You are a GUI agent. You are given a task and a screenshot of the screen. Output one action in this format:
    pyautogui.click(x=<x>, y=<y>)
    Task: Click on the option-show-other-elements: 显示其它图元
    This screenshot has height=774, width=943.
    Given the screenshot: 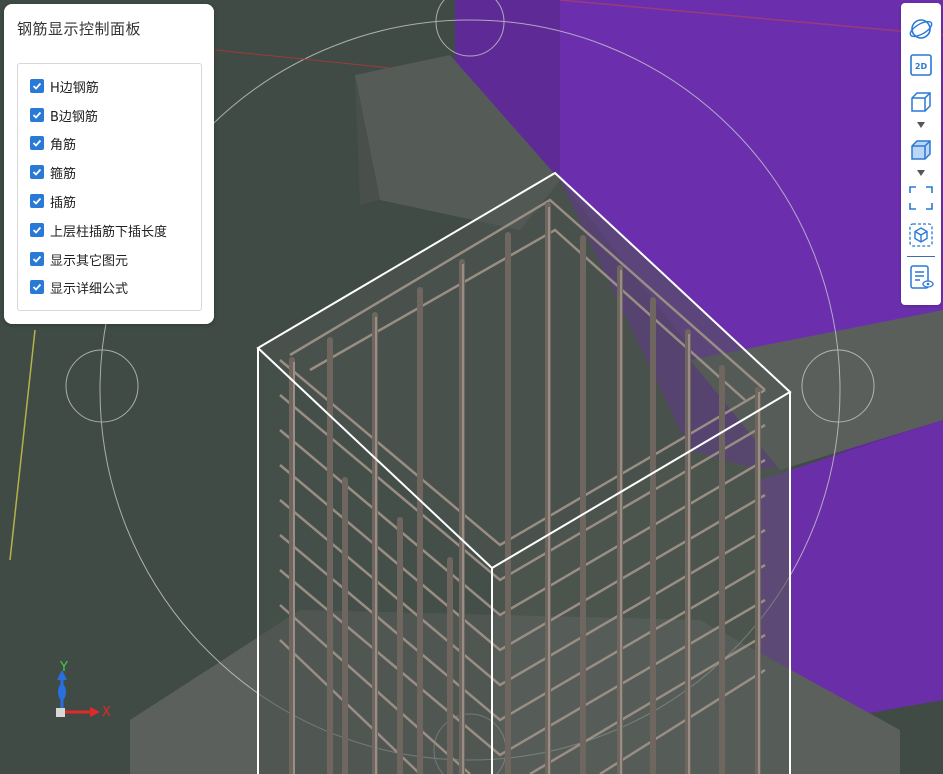 What is the action you would take?
    pyautogui.click(x=79, y=259)
    